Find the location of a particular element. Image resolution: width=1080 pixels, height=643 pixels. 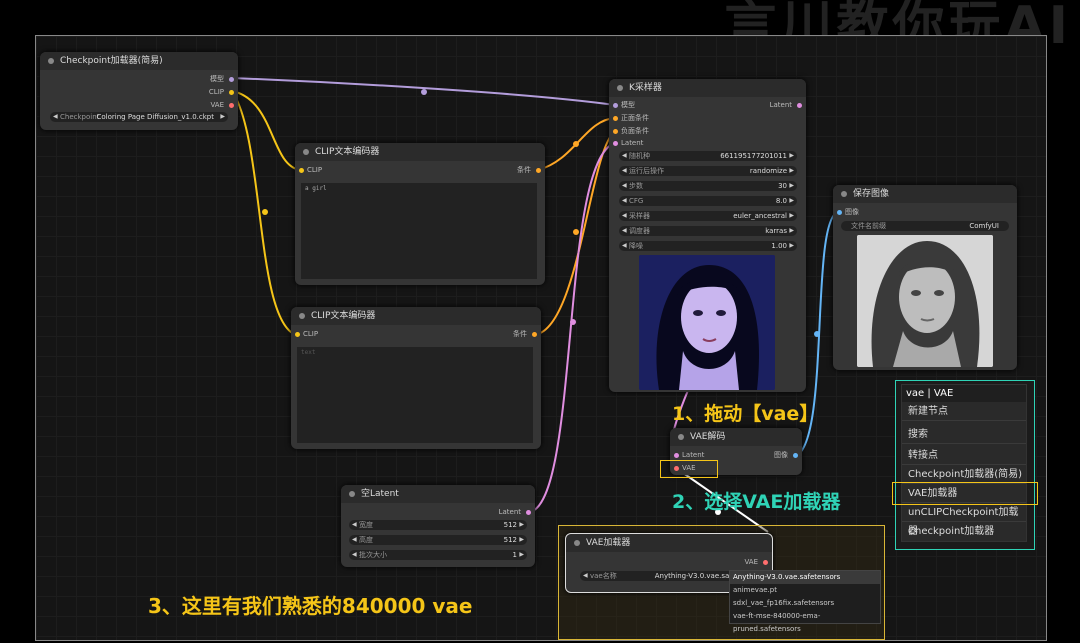

widget-value: 8.0 is located at coordinates (781, 201).